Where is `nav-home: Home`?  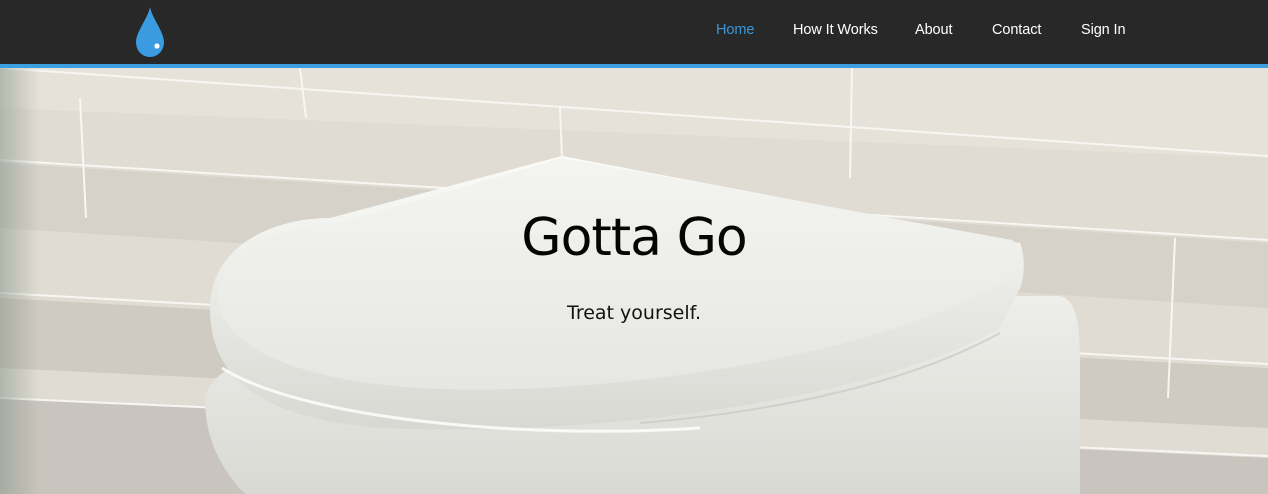 nav-home: Home is located at coordinates (735, 30).